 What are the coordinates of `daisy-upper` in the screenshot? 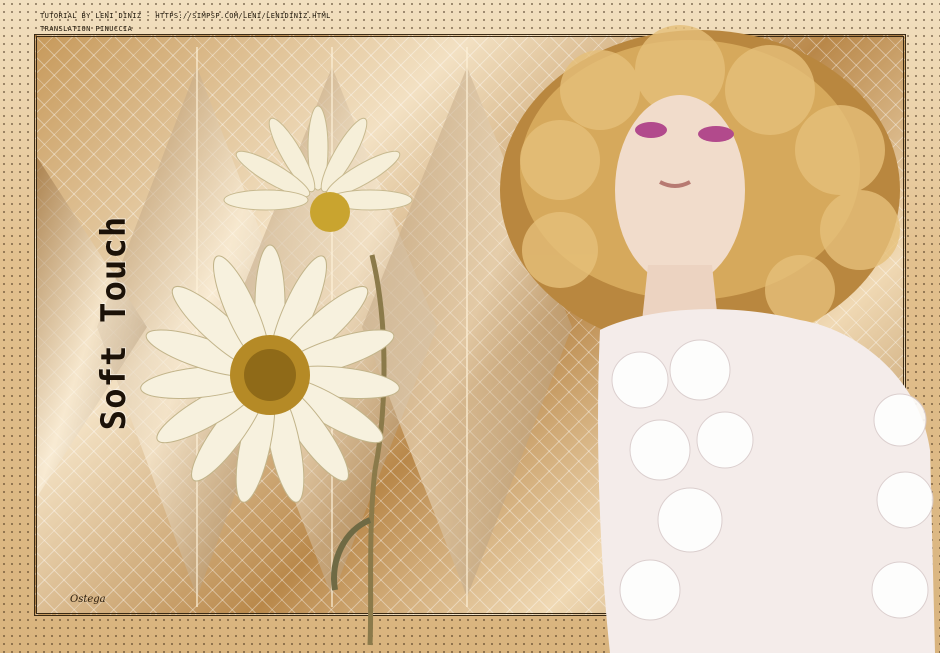 It's located at (318, 168).